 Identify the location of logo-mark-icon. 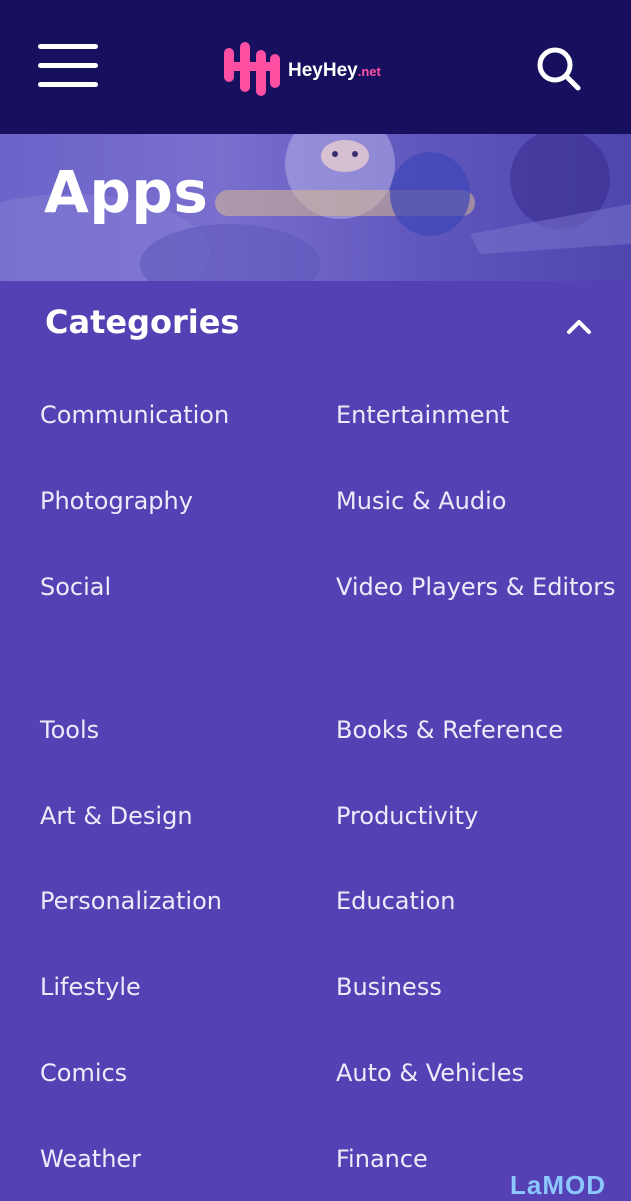
(252, 69).